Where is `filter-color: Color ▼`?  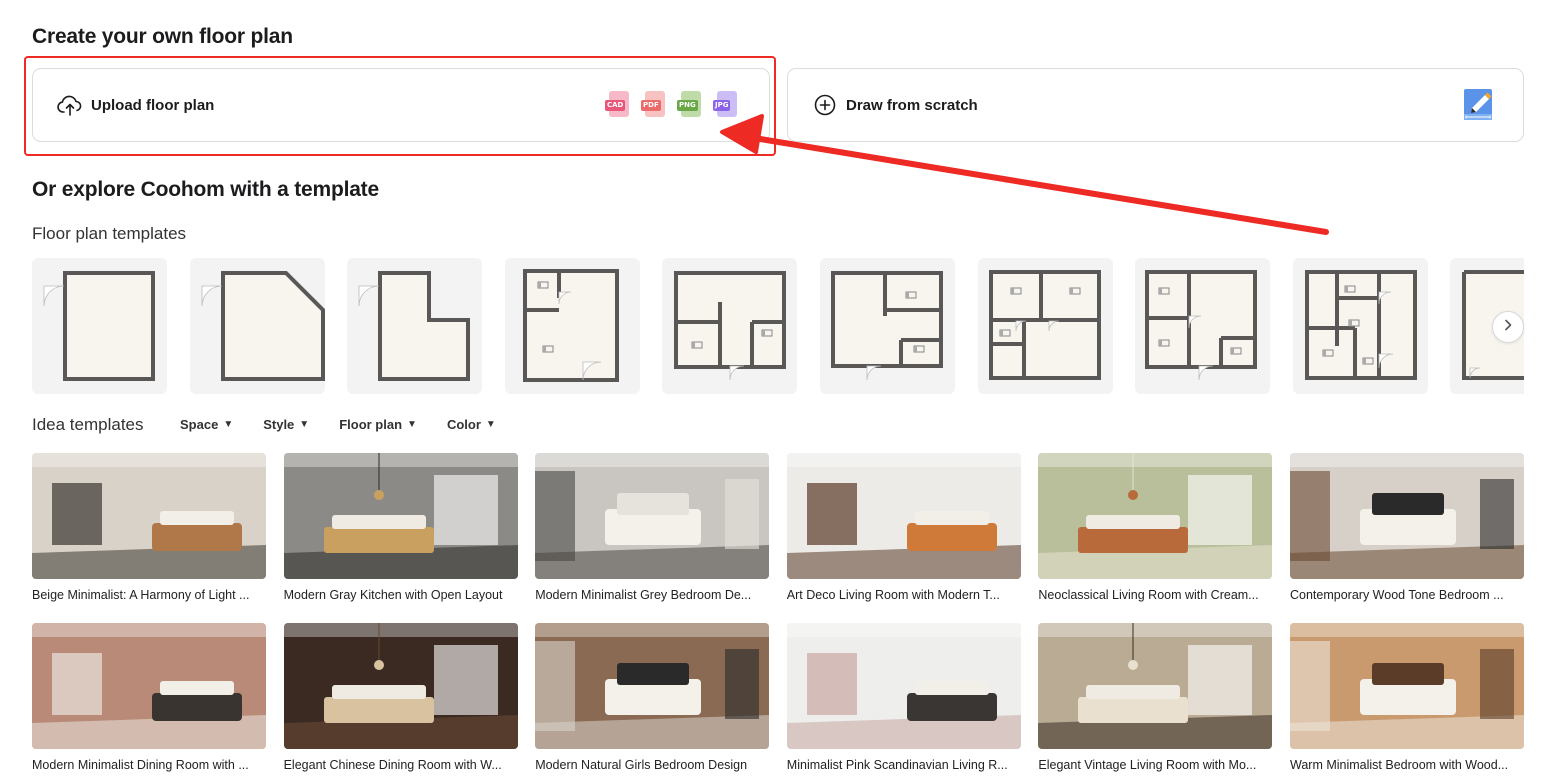 filter-color: Color ▼ is located at coordinates (471, 424).